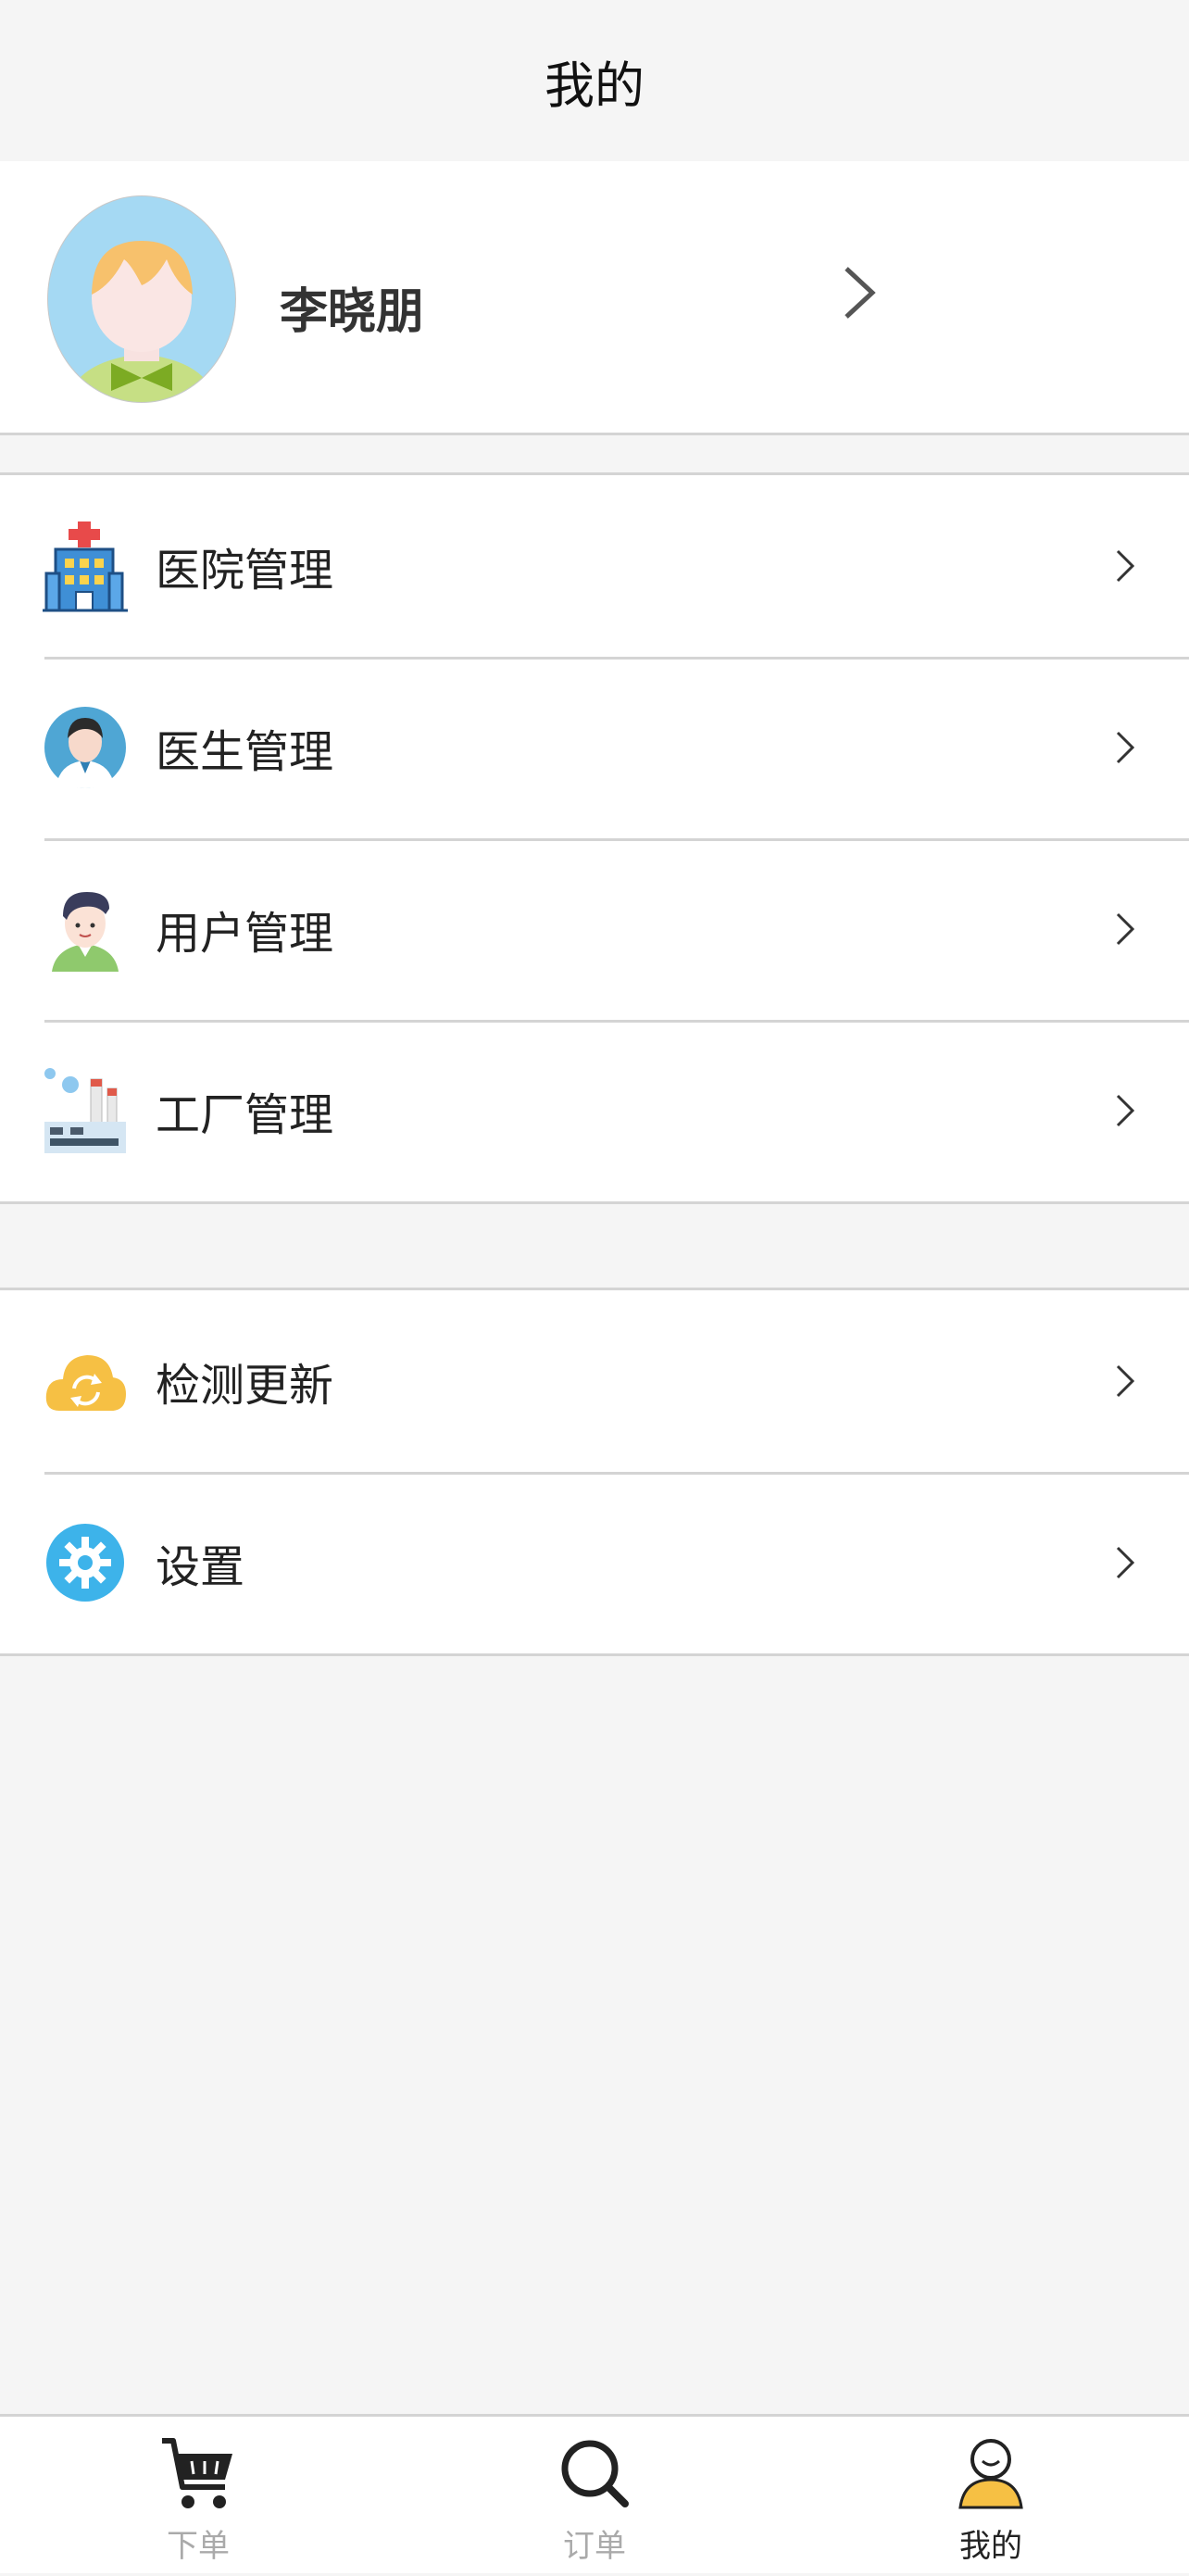 Image resolution: width=1189 pixels, height=2576 pixels. I want to click on user-icon, so click(85, 932).